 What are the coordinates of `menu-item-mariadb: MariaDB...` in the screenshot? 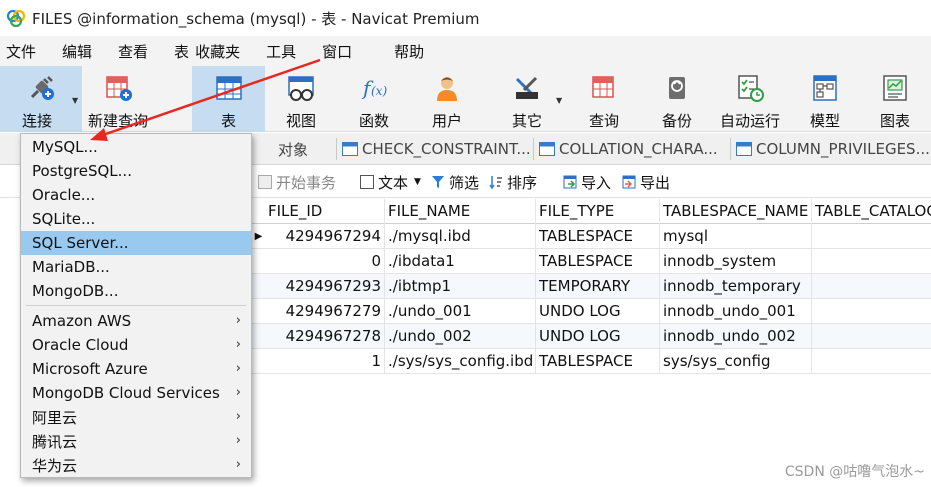 It's located at (136, 267).